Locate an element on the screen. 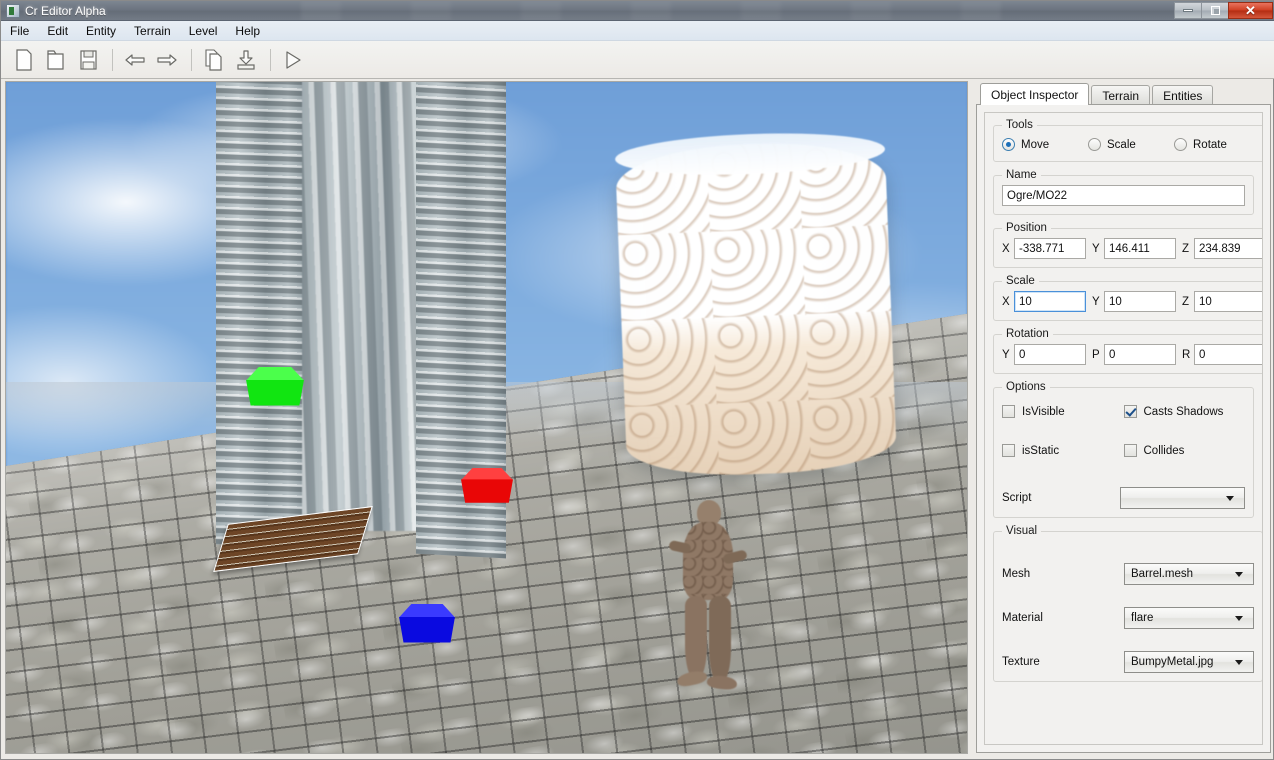  open-folder-icon is located at coordinates (55, 59).